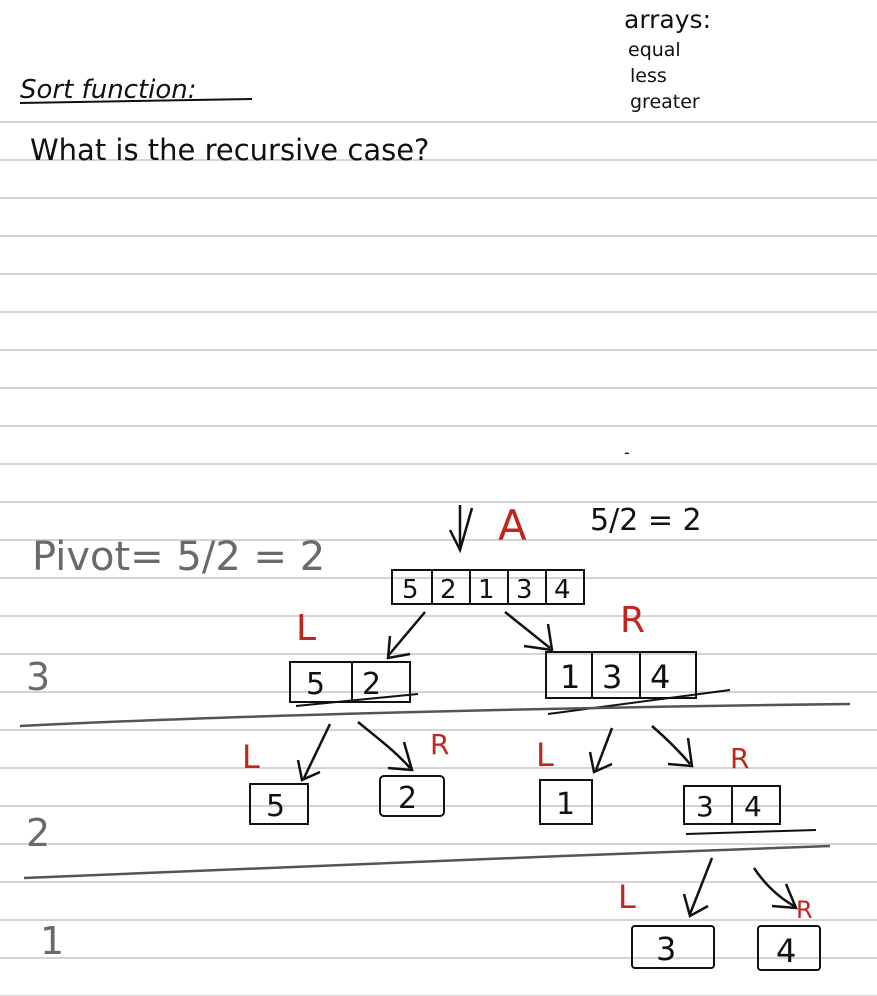 The width and height of the screenshot is (877, 996). What do you see at coordinates (667, 19) in the screenshot?
I see `arrays-heading: arrays:` at bounding box center [667, 19].